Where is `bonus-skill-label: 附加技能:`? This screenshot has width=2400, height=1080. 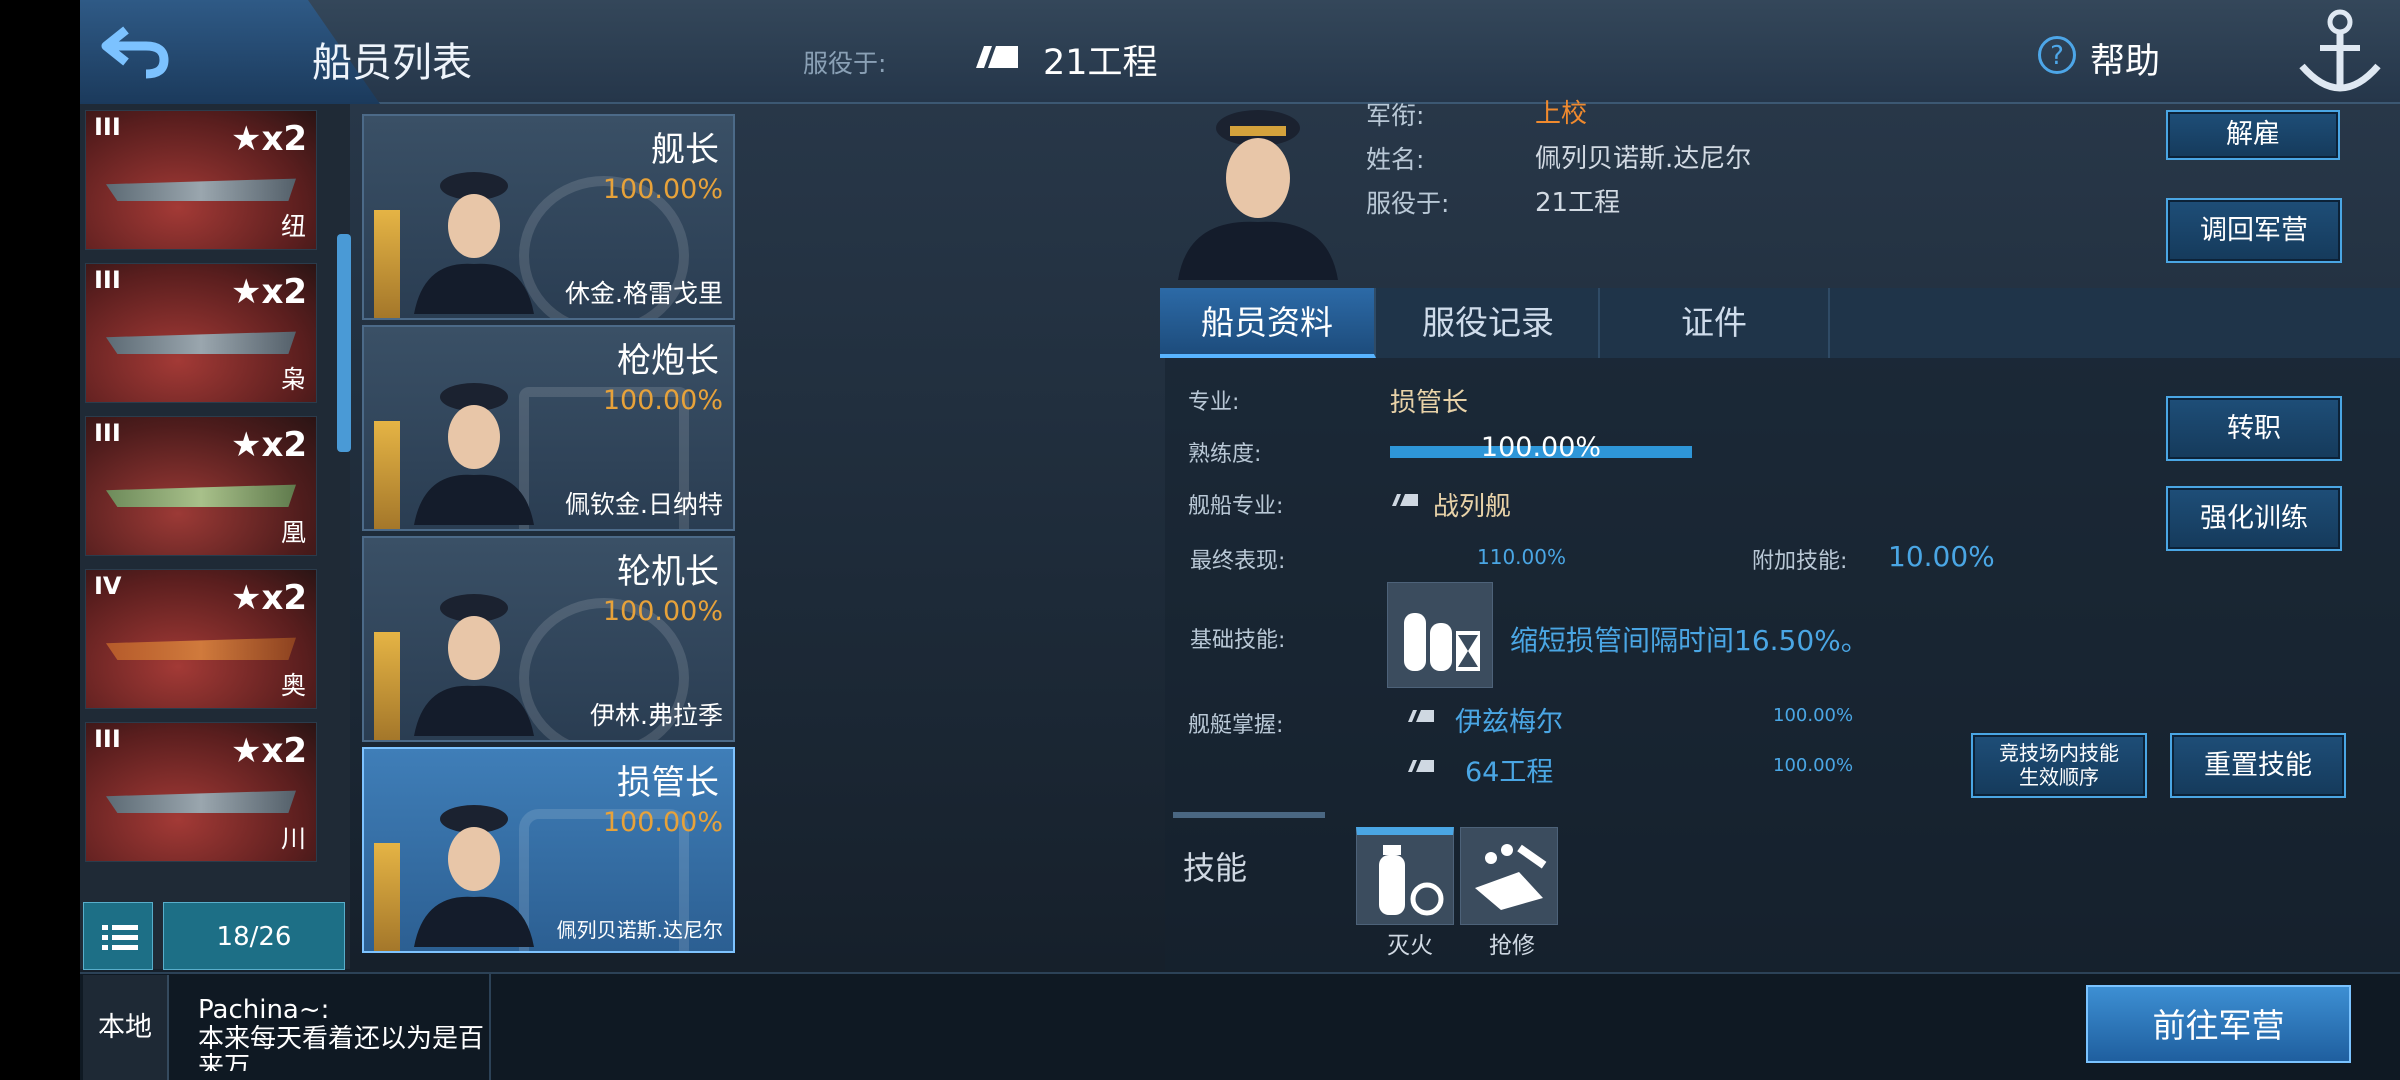
bonus-skill-label: 附加技能: is located at coordinates (1800, 561).